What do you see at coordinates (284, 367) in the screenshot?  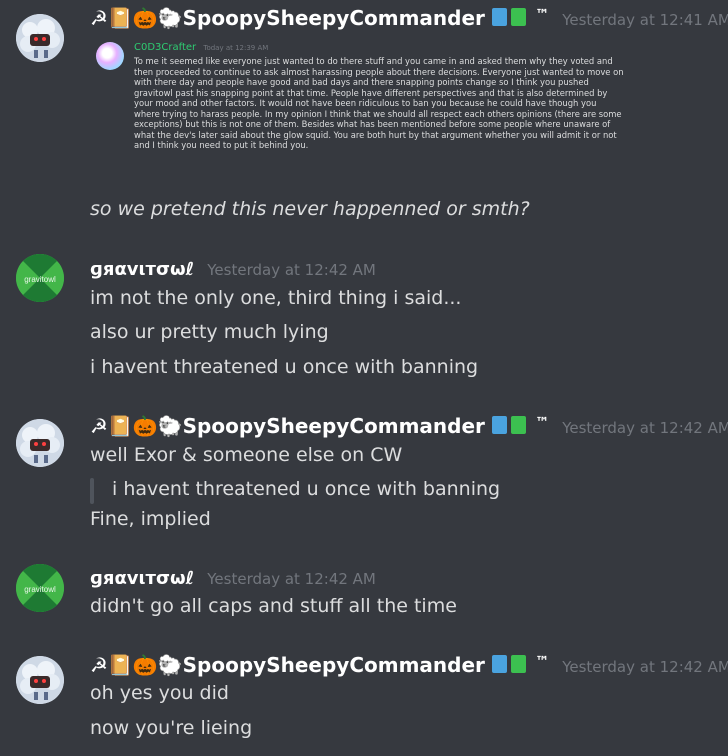 I see `message-text: i havent threatened u once with banning` at bounding box center [284, 367].